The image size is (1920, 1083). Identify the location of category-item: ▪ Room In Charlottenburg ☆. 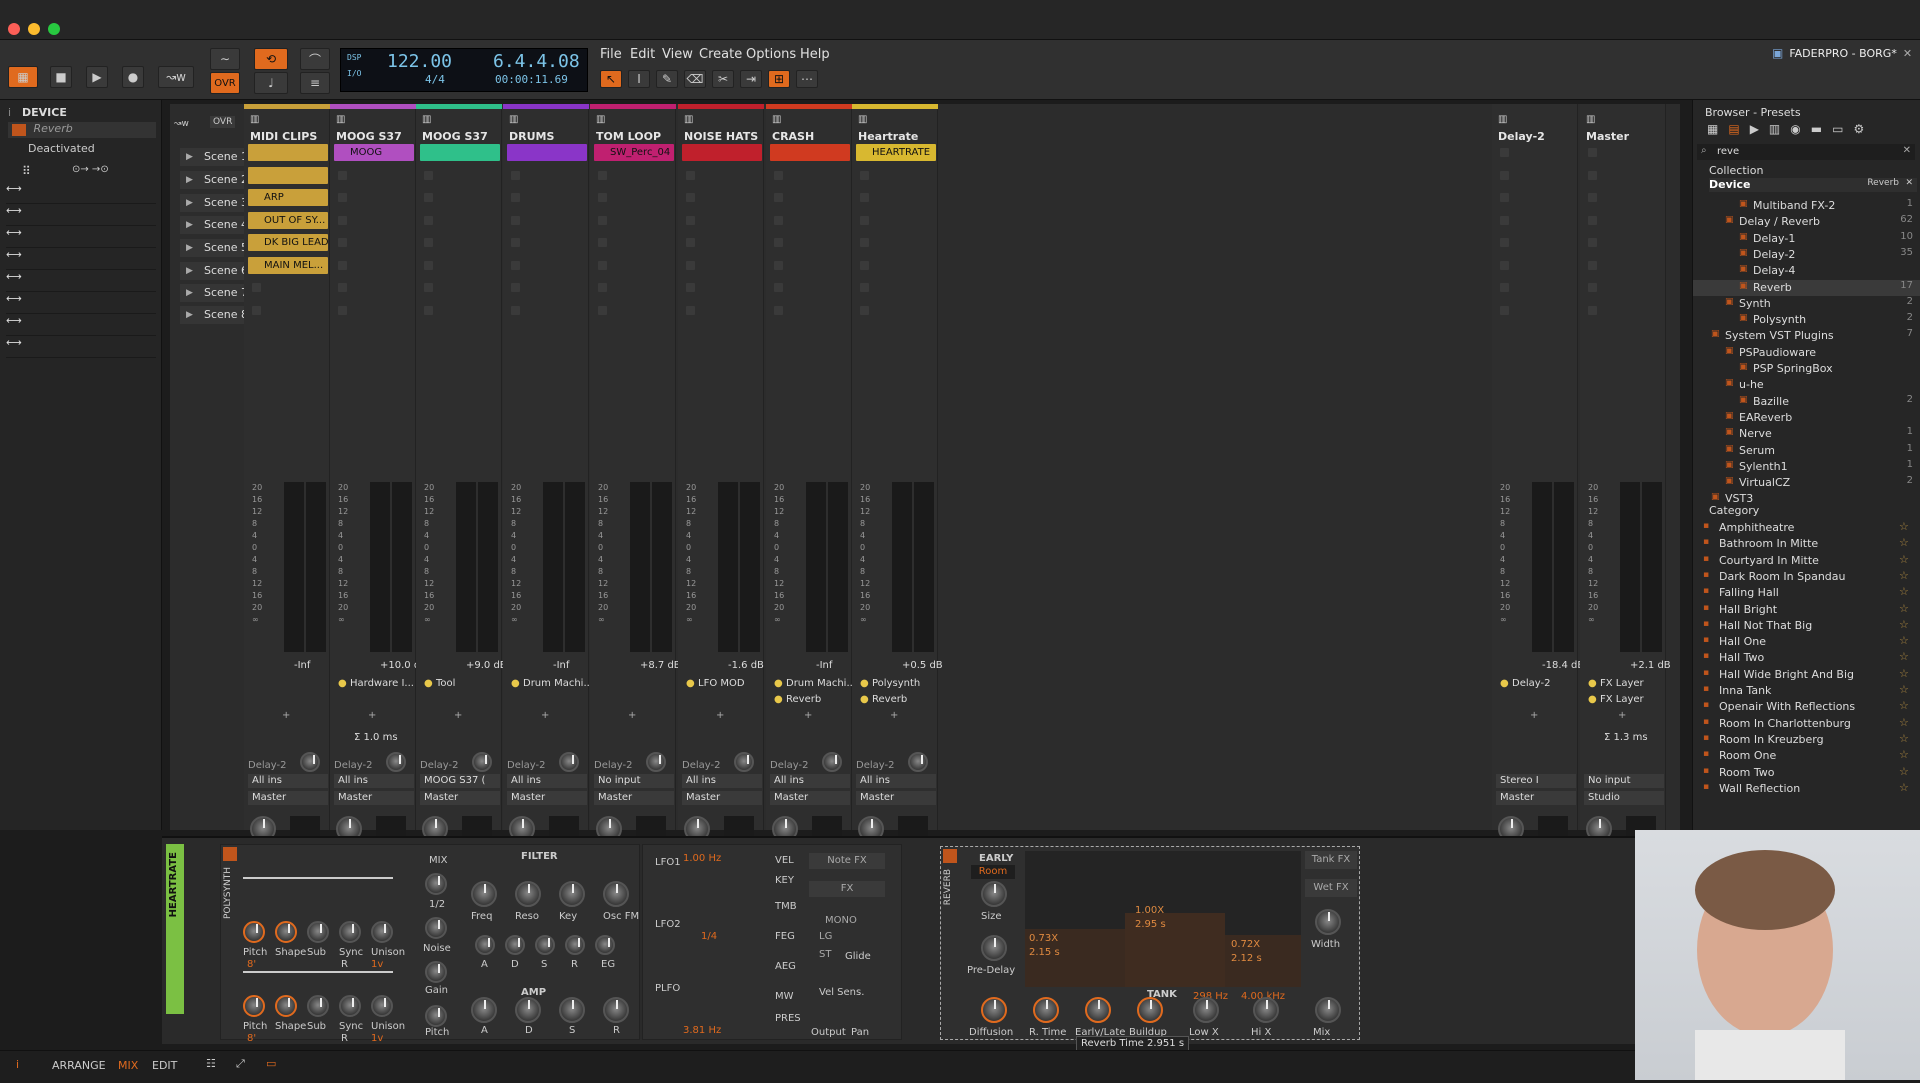
(1806, 724).